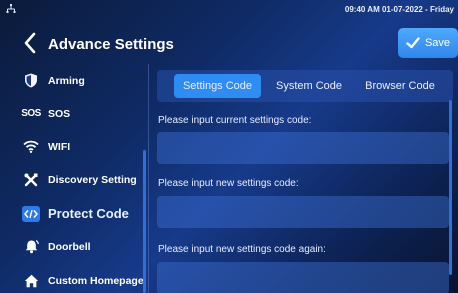 The height and width of the screenshot is (293, 458). I want to click on wifi-icon, so click(31, 146).